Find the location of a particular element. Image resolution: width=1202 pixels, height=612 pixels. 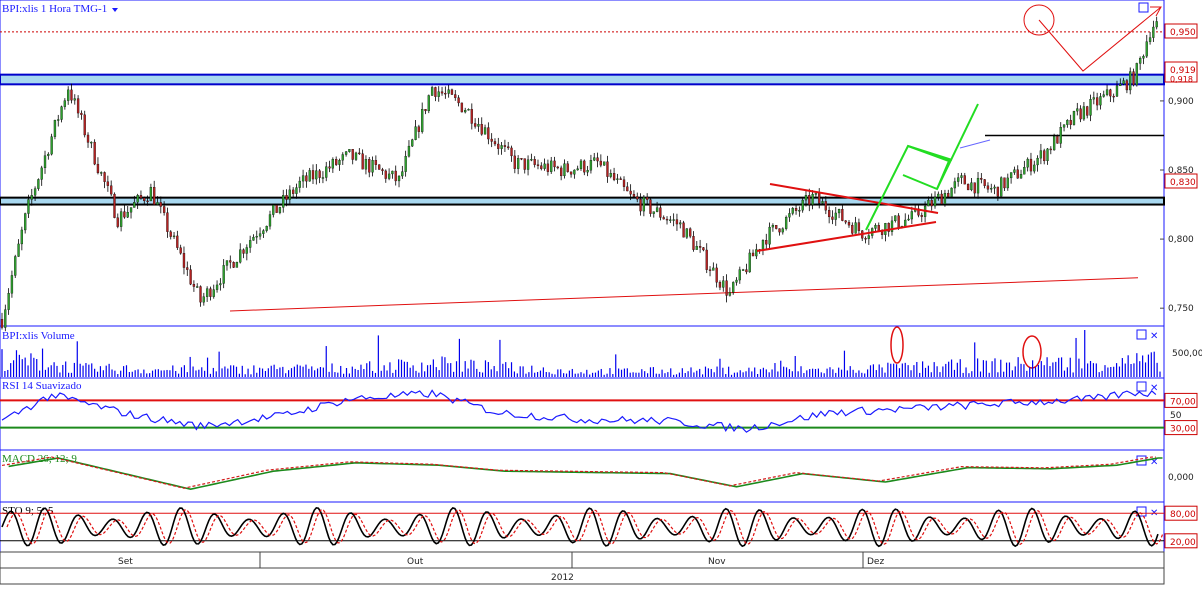

macd-panel is located at coordinates (582, 476).